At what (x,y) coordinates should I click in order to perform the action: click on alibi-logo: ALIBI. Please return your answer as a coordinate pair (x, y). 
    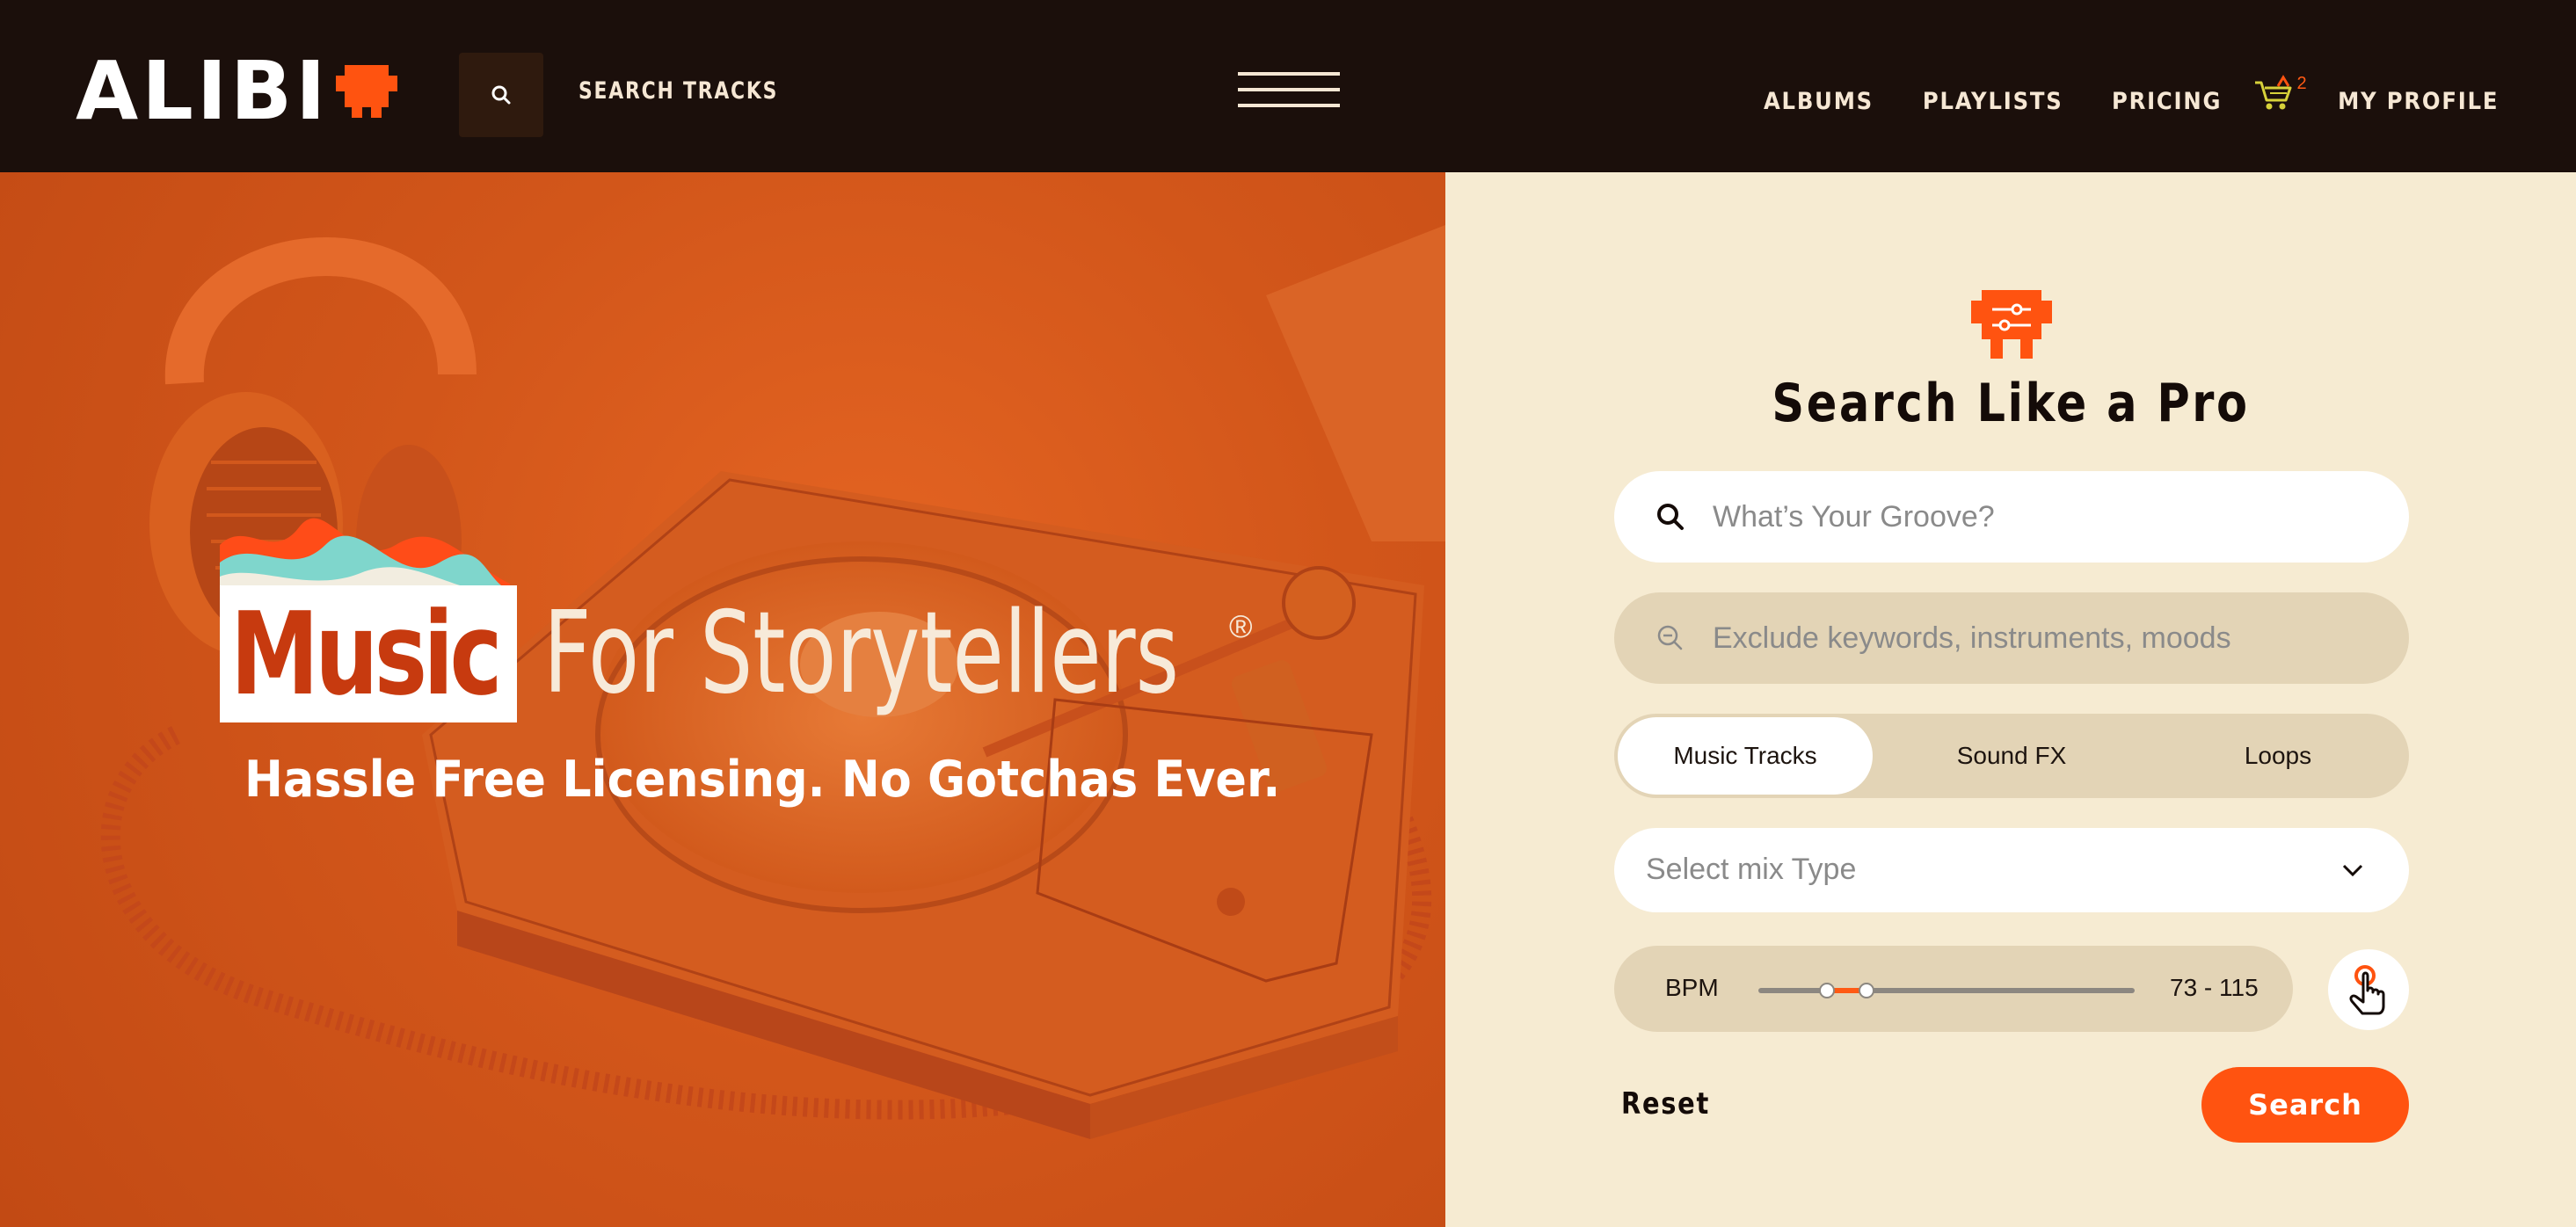
    Looking at the image, I should click on (238, 91).